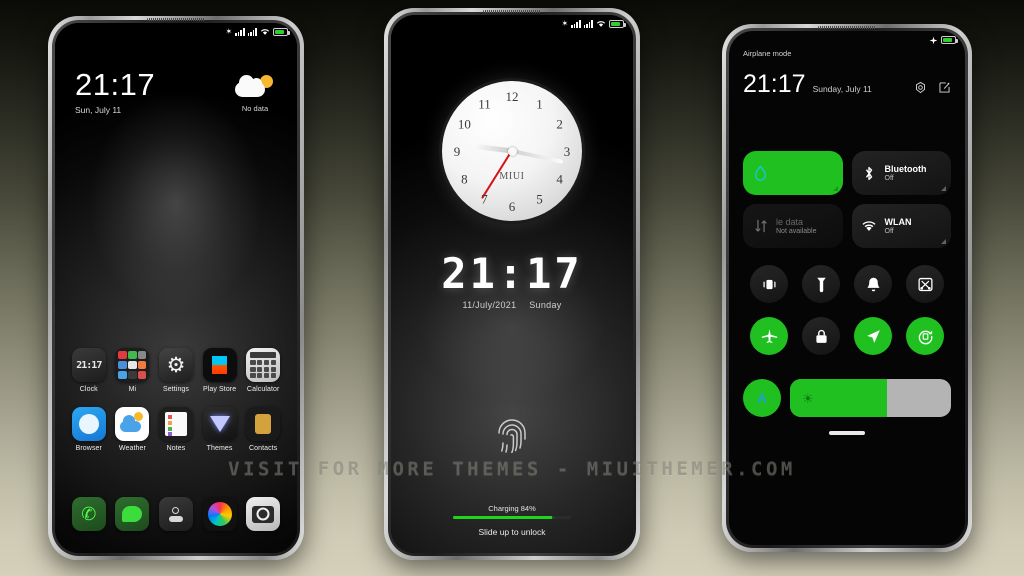  What do you see at coordinates (588, 24) in the screenshot?
I see `signal-icon` at bounding box center [588, 24].